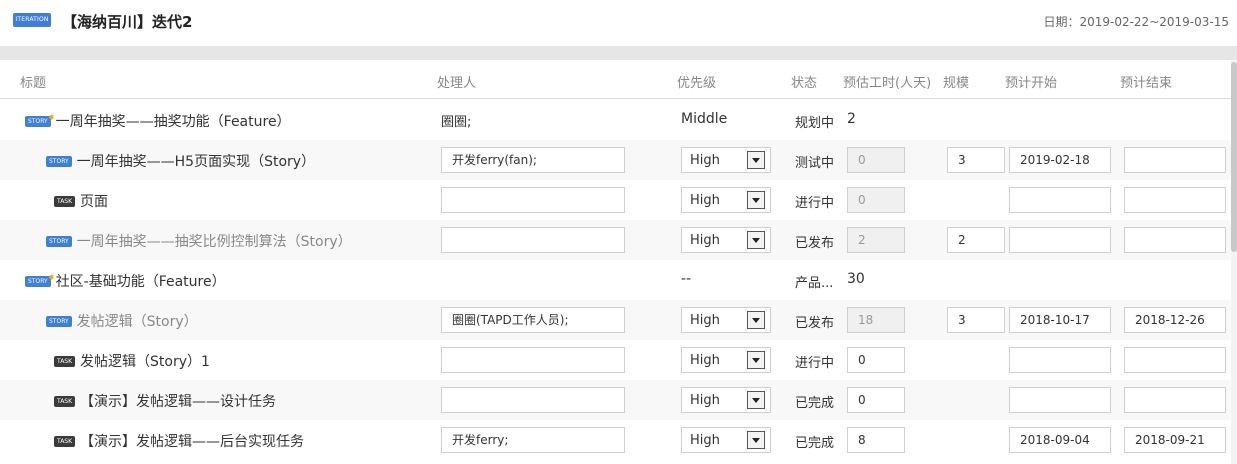  Describe the element at coordinates (876, 240) in the screenshot. I see `estimate-input: 2` at that location.